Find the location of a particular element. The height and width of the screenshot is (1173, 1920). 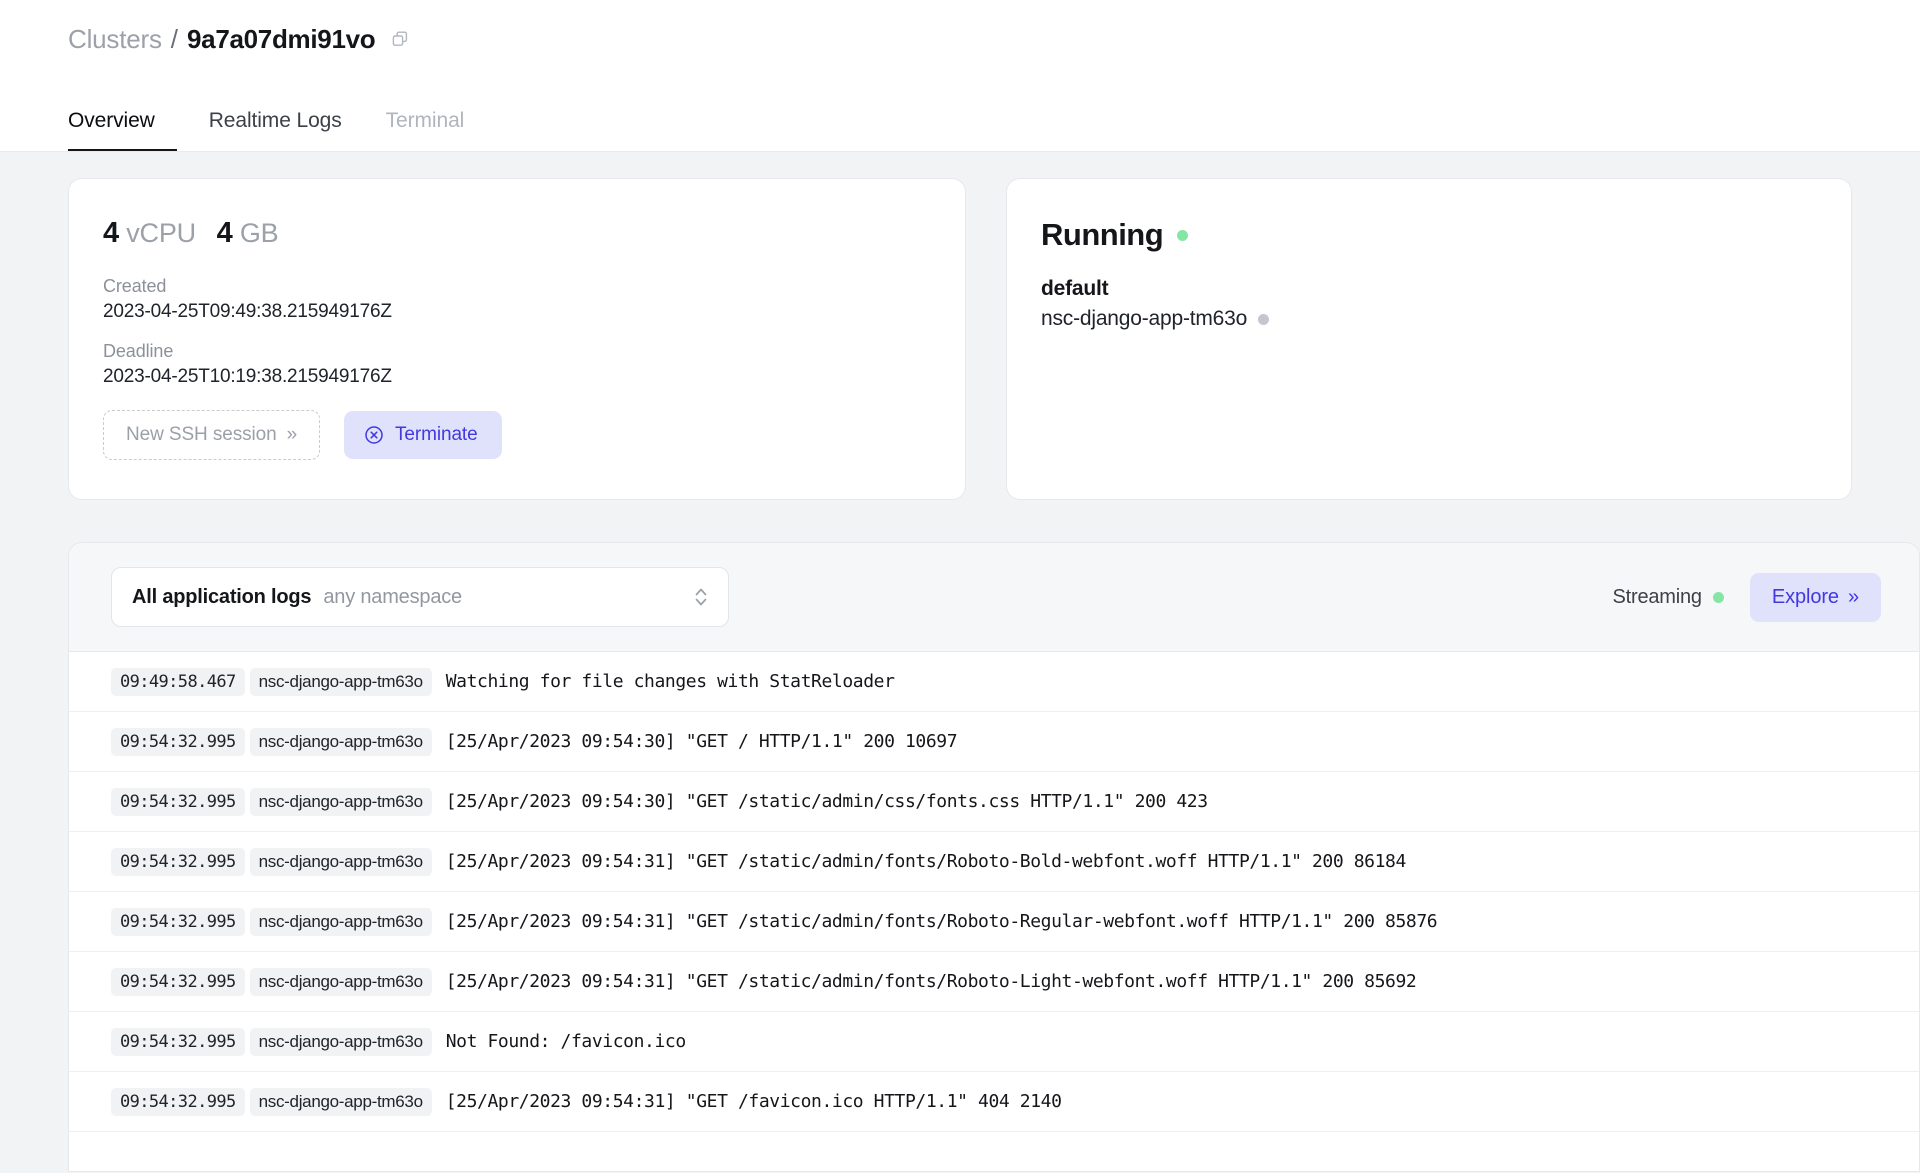

new-ssh-session-label: New SSH session is located at coordinates (201, 434).